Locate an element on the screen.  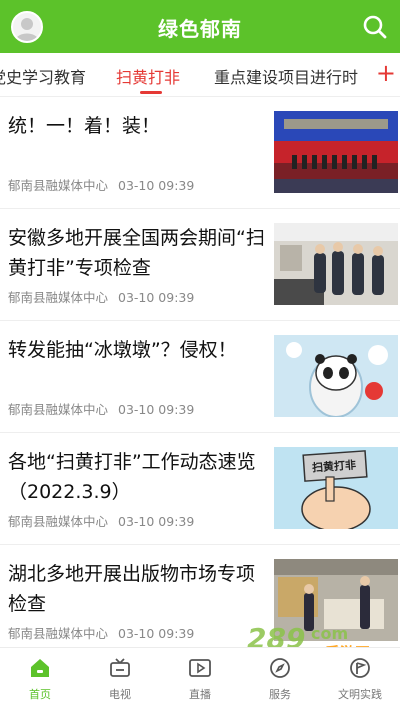
add-channel-button: + is located at coordinates (386, 73).